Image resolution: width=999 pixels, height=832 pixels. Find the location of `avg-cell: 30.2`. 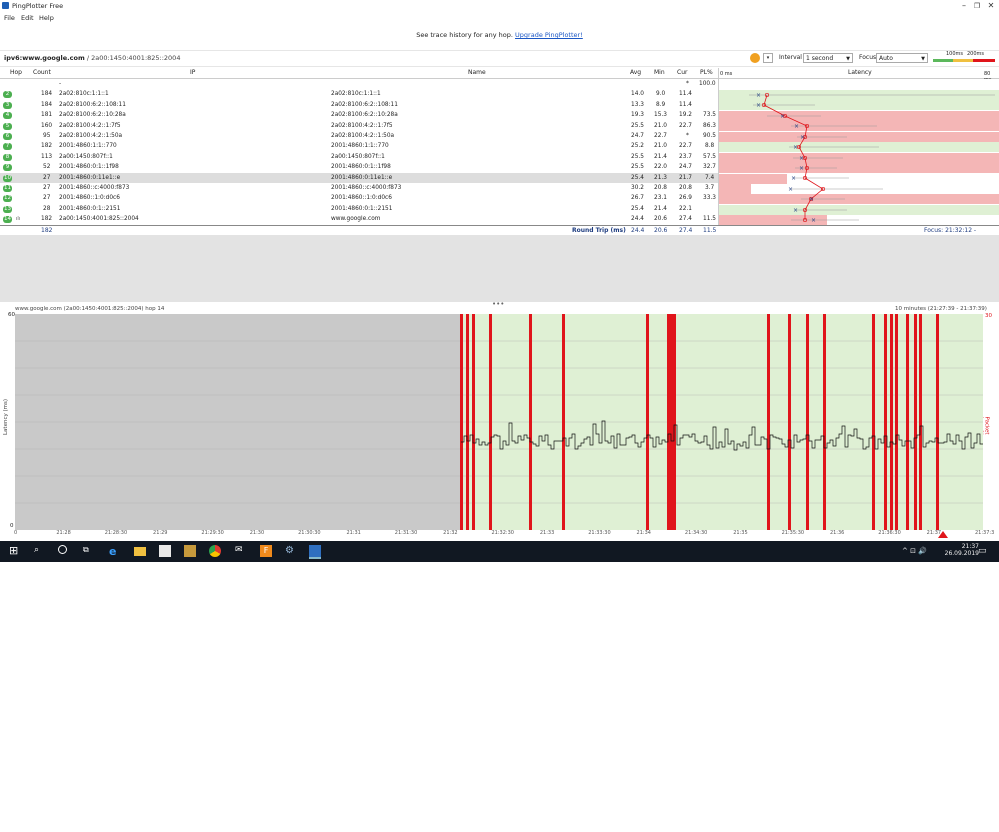

avg-cell: 30.2 is located at coordinates (637, 188).